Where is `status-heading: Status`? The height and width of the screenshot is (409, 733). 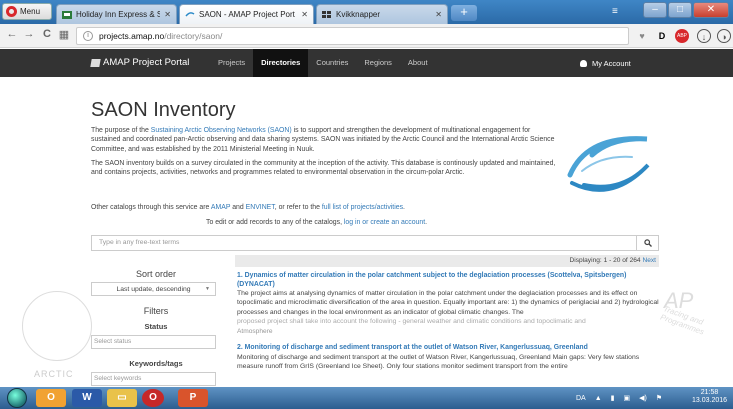
status-heading: Status is located at coordinates (156, 326).